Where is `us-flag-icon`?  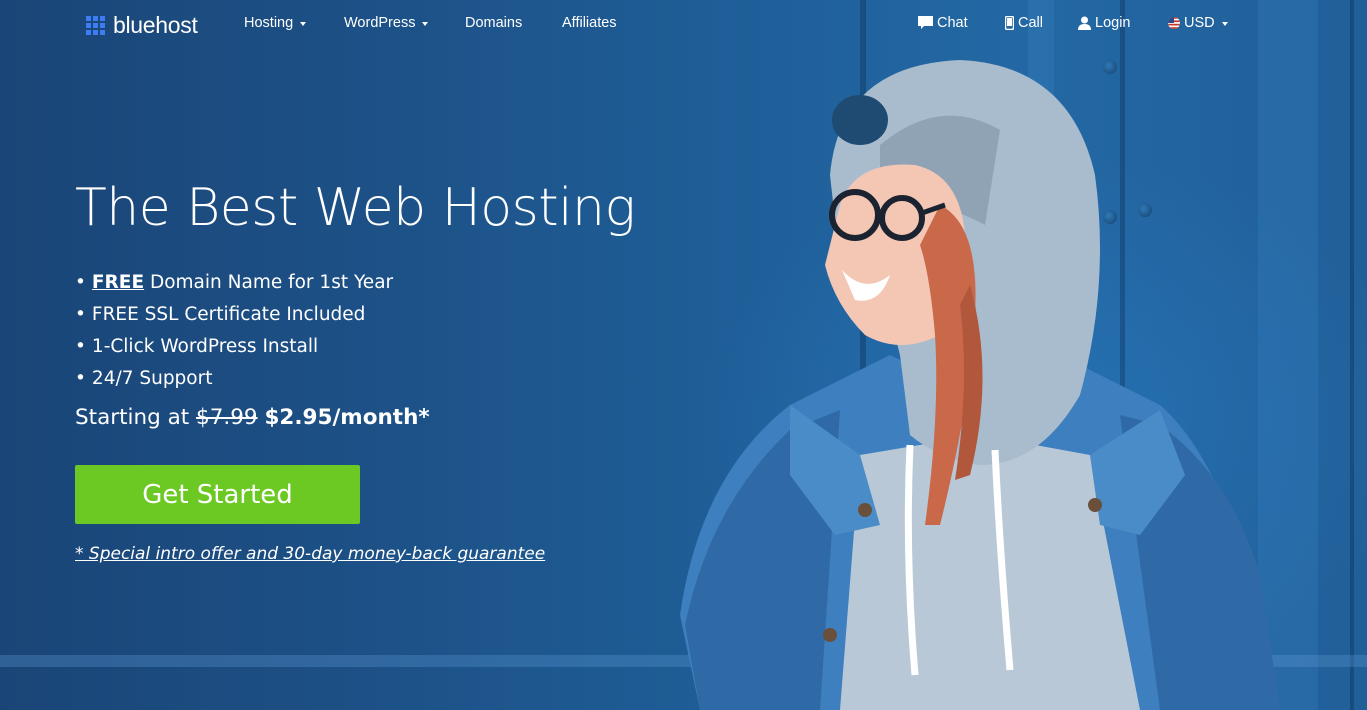
us-flag-icon is located at coordinates (1174, 23).